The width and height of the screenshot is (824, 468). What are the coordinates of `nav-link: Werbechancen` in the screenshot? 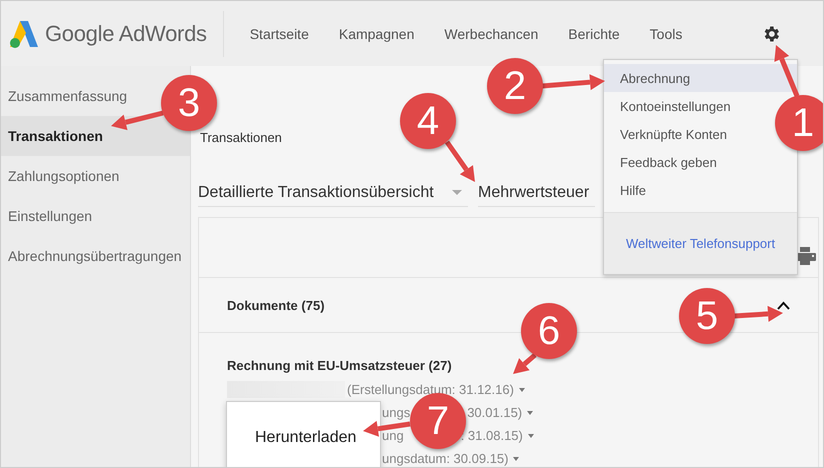 It's located at (491, 34).